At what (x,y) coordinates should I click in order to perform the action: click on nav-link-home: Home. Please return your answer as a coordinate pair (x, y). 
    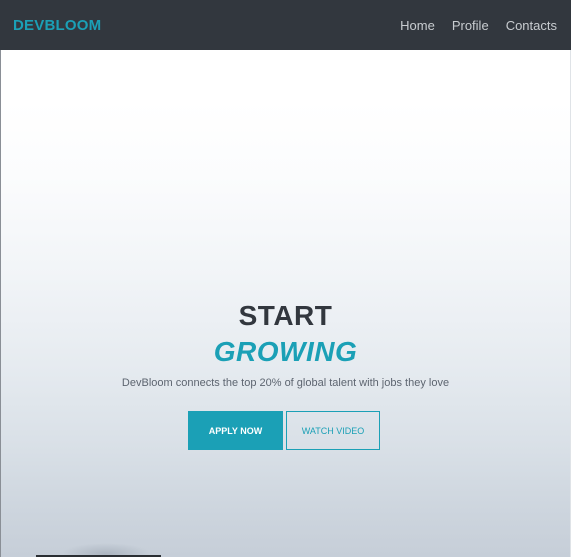
    Looking at the image, I should click on (417, 25).